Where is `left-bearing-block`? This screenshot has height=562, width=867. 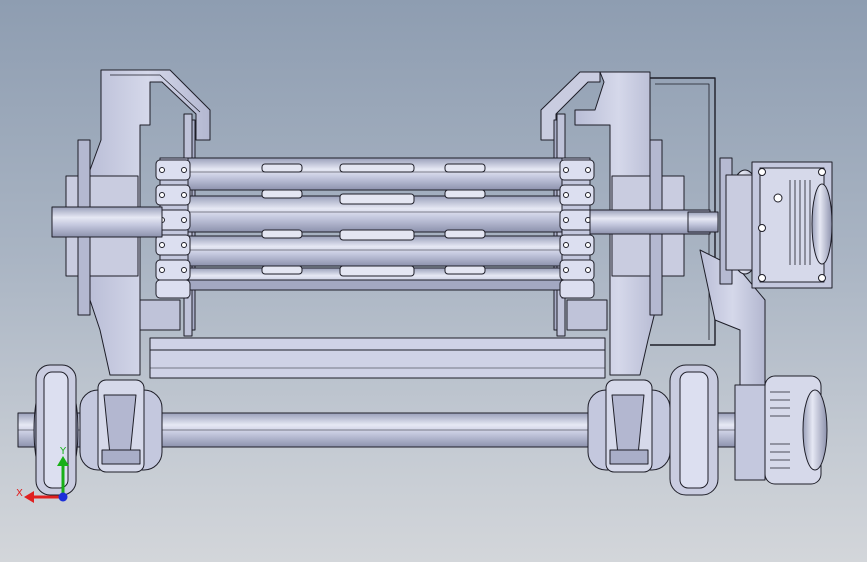
left-bearing-block is located at coordinates (121, 426).